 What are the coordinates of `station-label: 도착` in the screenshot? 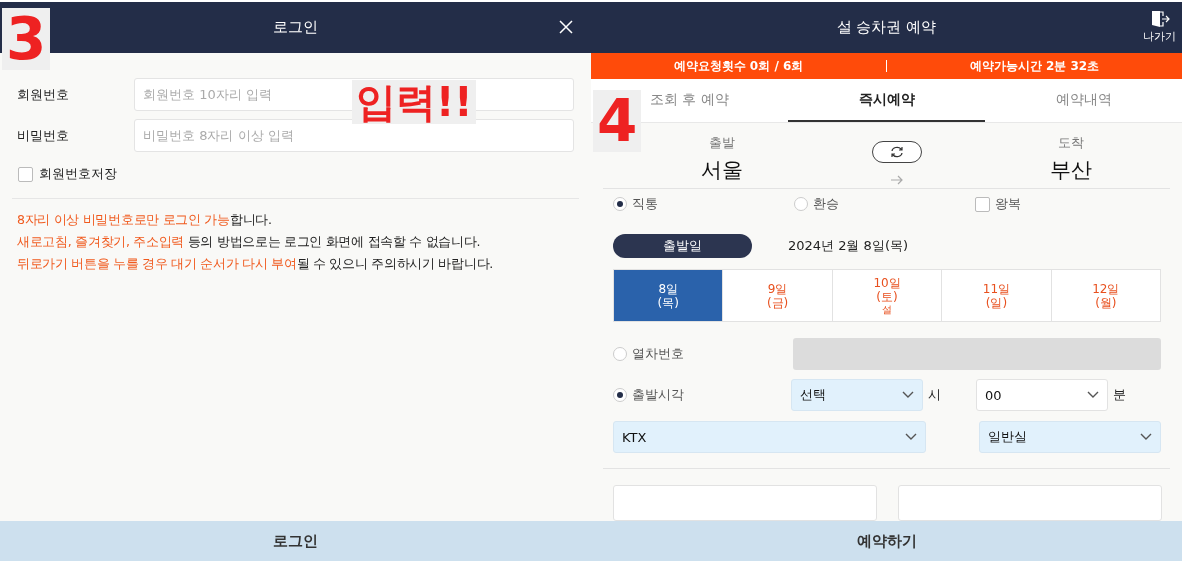 It's located at (1071, 143).